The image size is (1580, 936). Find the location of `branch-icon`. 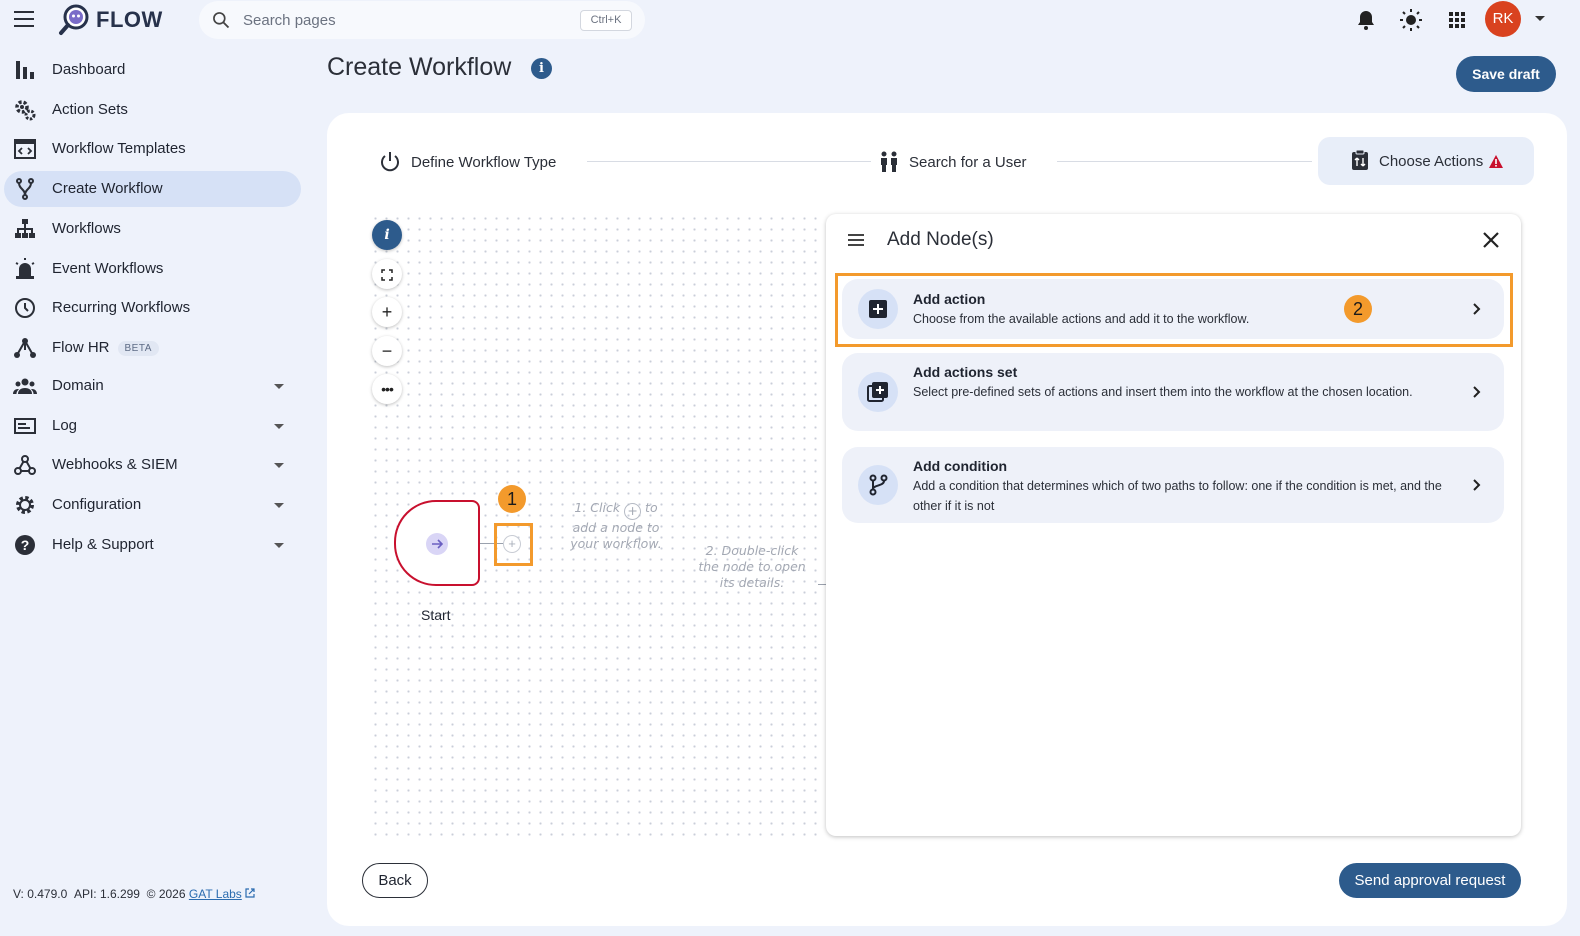

branch-icon is located at coordinates (878, 485).